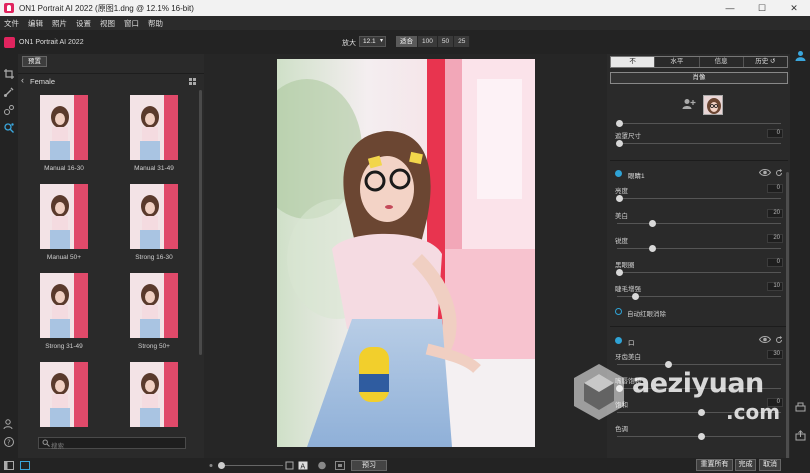 The height and width of the screenshot is (473, 810). What do you see at coordinates (700, 312) in the screenshot?
I see `red-eye-option: 自动红眼消除` at bounding box center [700, 312].